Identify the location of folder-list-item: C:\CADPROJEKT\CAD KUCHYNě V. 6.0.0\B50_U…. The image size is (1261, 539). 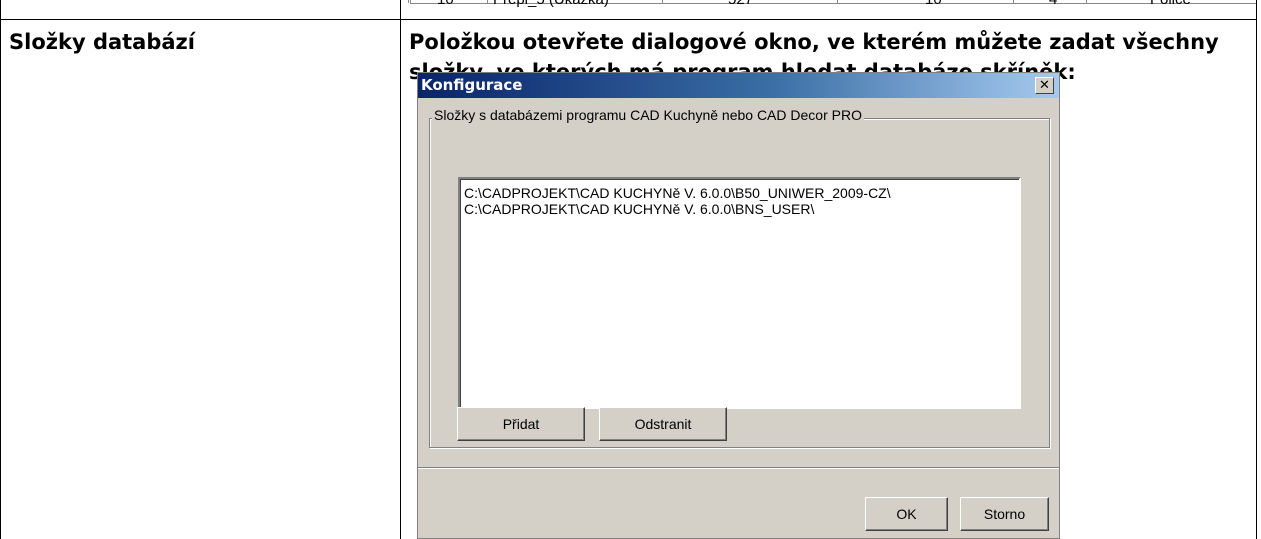
(739, 193).